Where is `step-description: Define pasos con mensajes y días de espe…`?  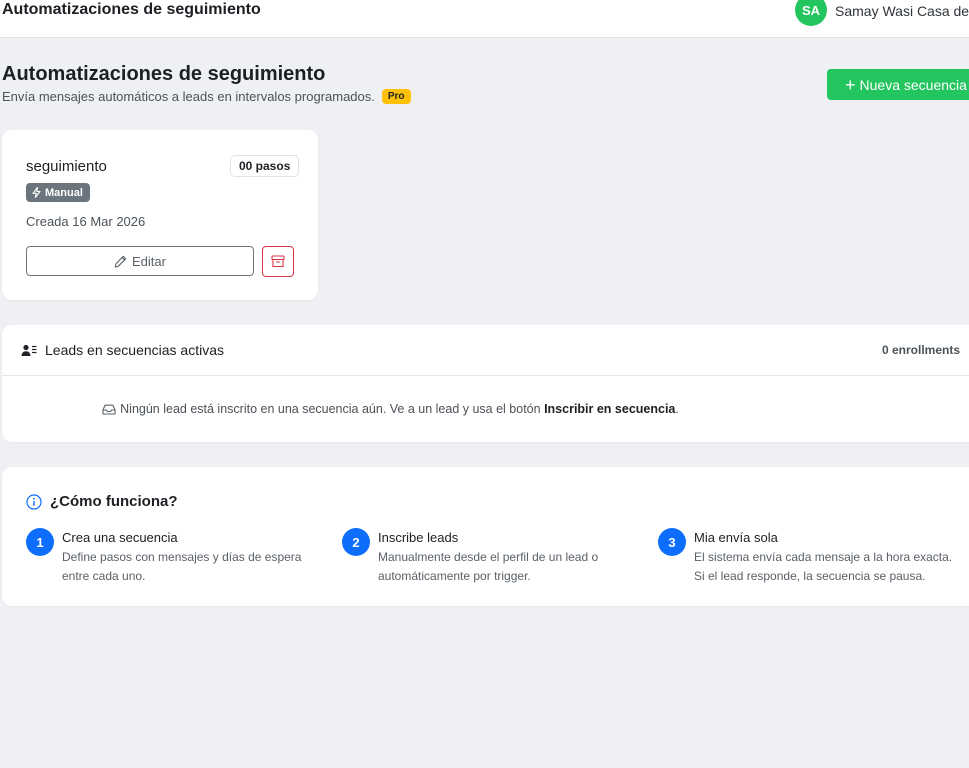 step-description: Define pasos con mensajes y días de espe… is located at coordinates (182, 566).